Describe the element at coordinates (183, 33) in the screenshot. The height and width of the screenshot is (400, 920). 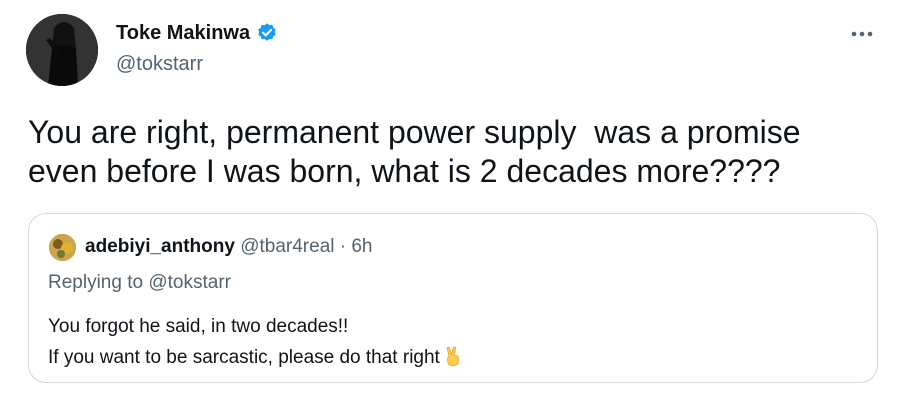
I see `author-name: Toke Makinwa` at that location.